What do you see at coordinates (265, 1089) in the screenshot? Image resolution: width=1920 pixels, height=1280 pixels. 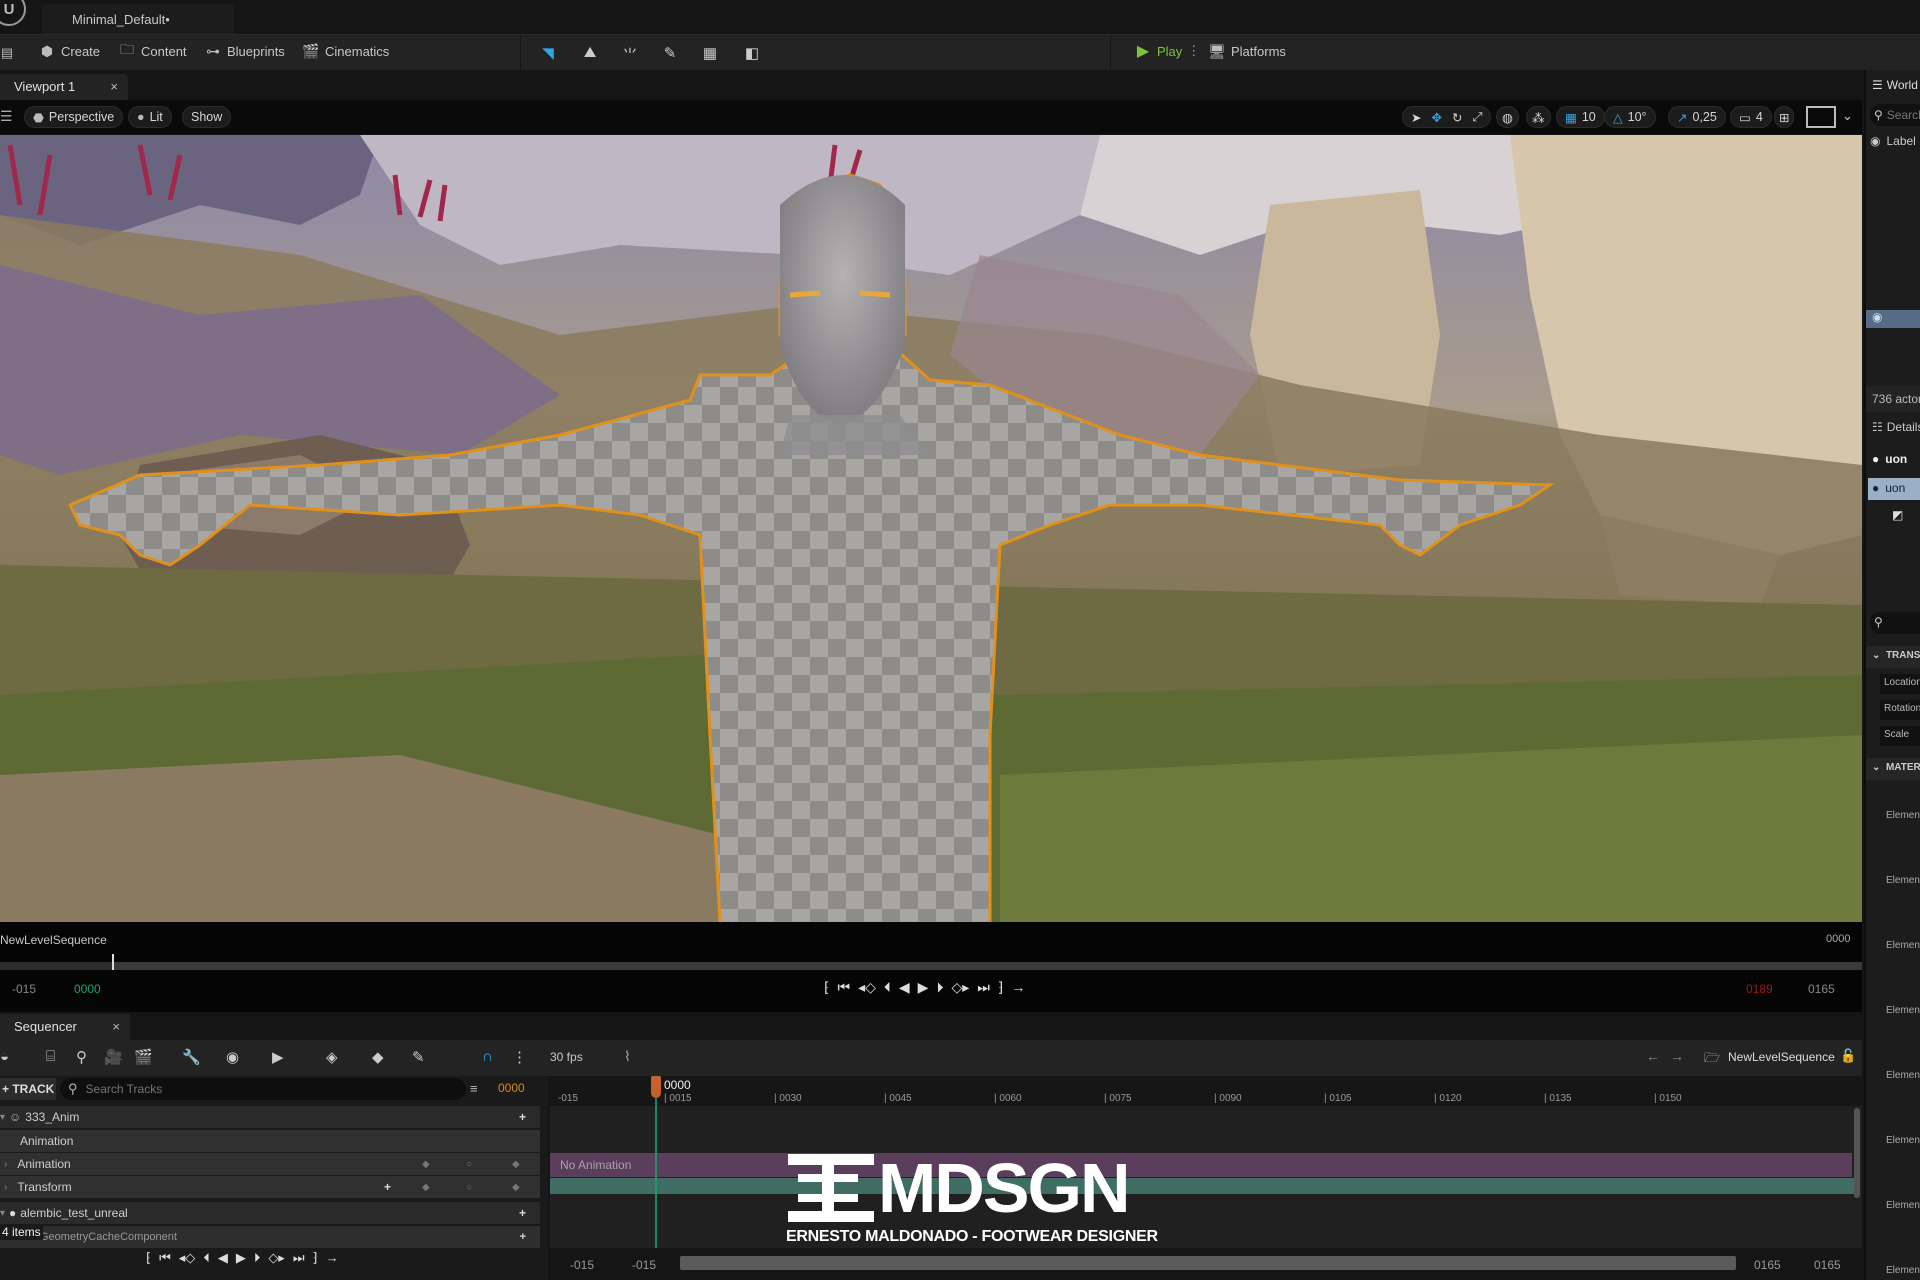 I see `search-tracks-input` at bounding box center [265, 1089].